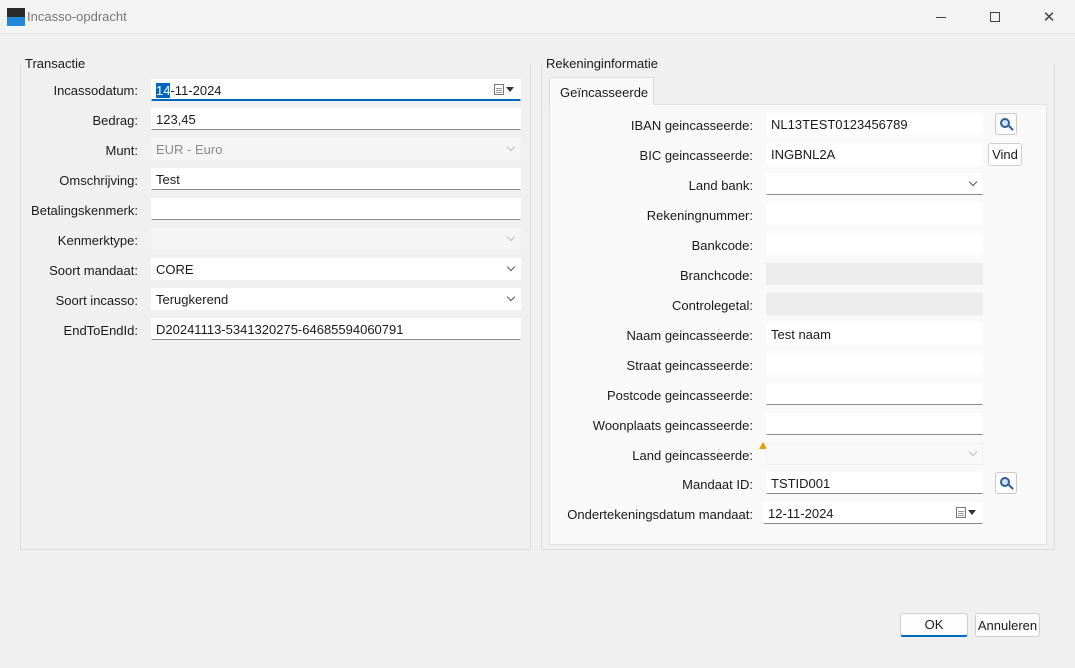  I want to click on woonplaats-input, so click(874, 424).